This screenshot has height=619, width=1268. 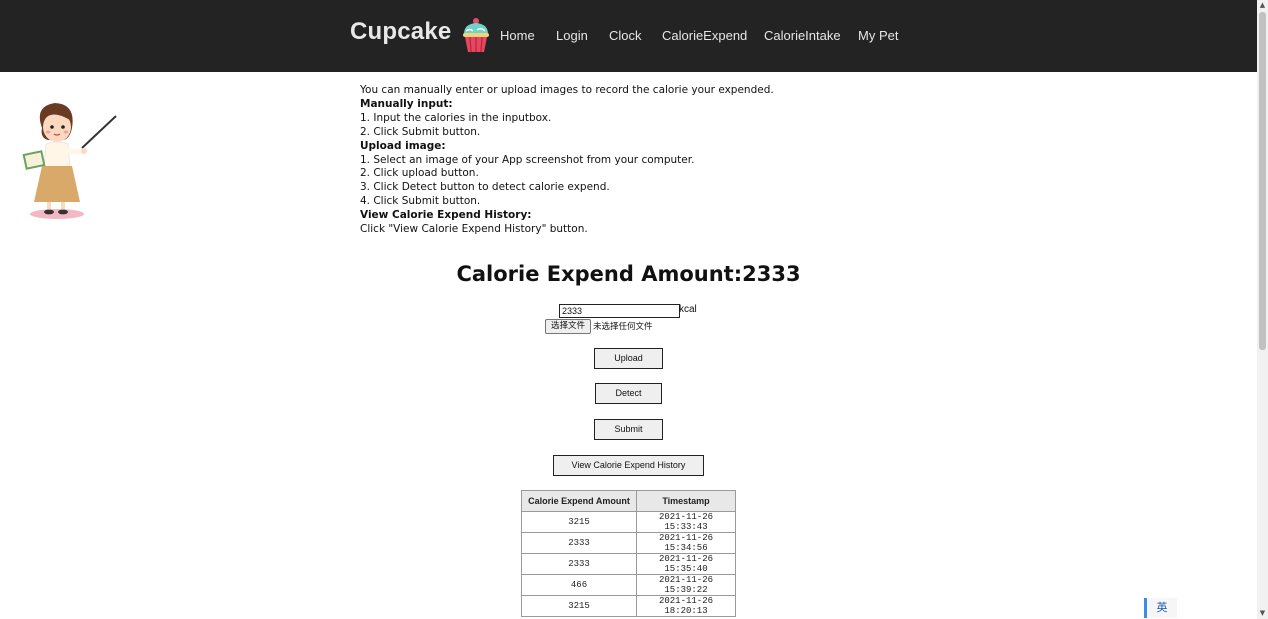 I want to click on table-row: 466 2021-11-26 15:39:22, so click(x=628, y=585).